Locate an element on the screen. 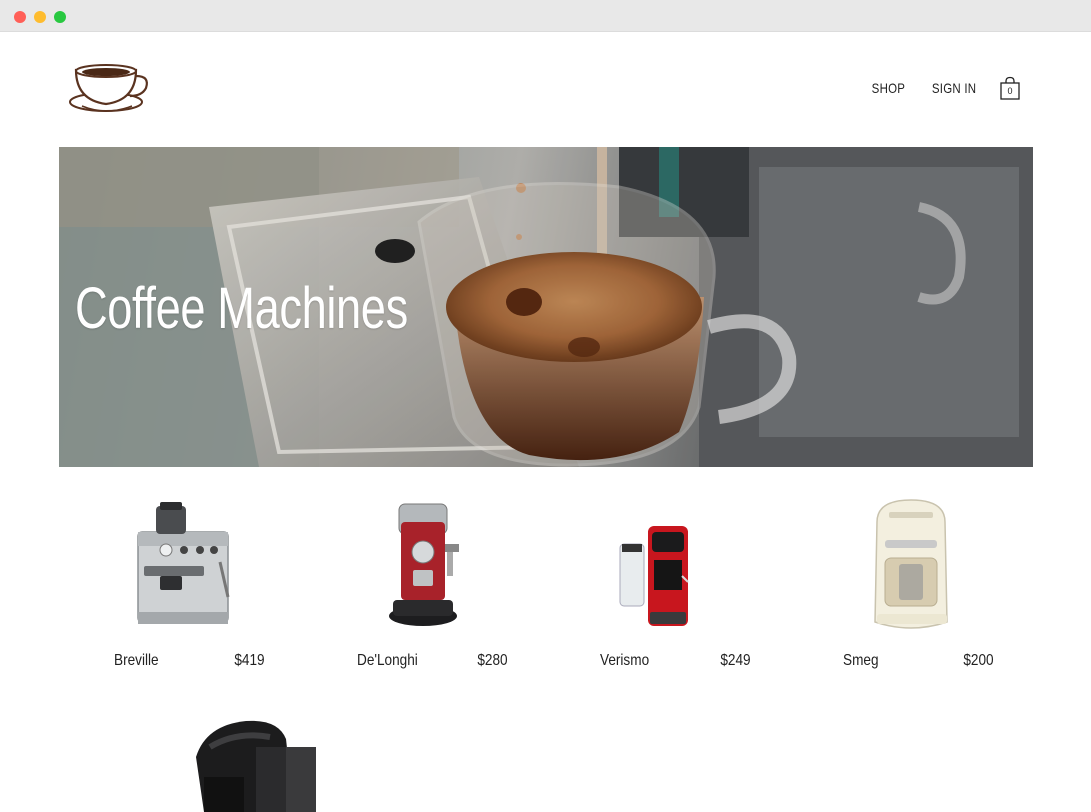  close-window-button is located at coordinates (20, 17).